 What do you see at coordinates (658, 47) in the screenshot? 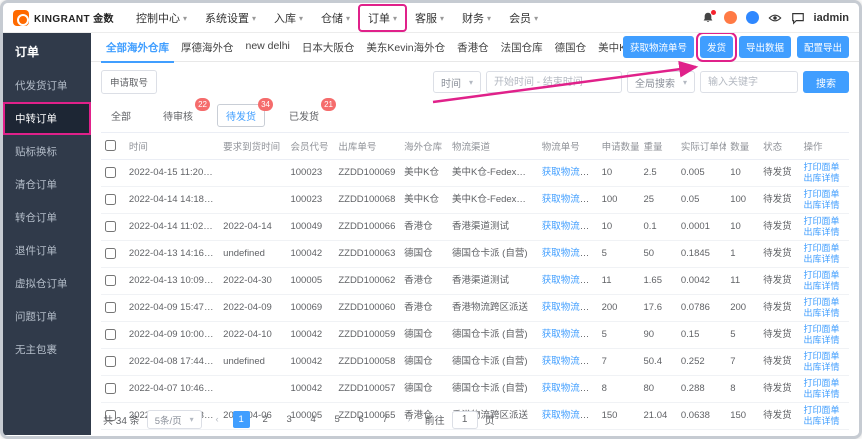
I see `action-button: 获取物流单号` at bounding box center [658, 47].